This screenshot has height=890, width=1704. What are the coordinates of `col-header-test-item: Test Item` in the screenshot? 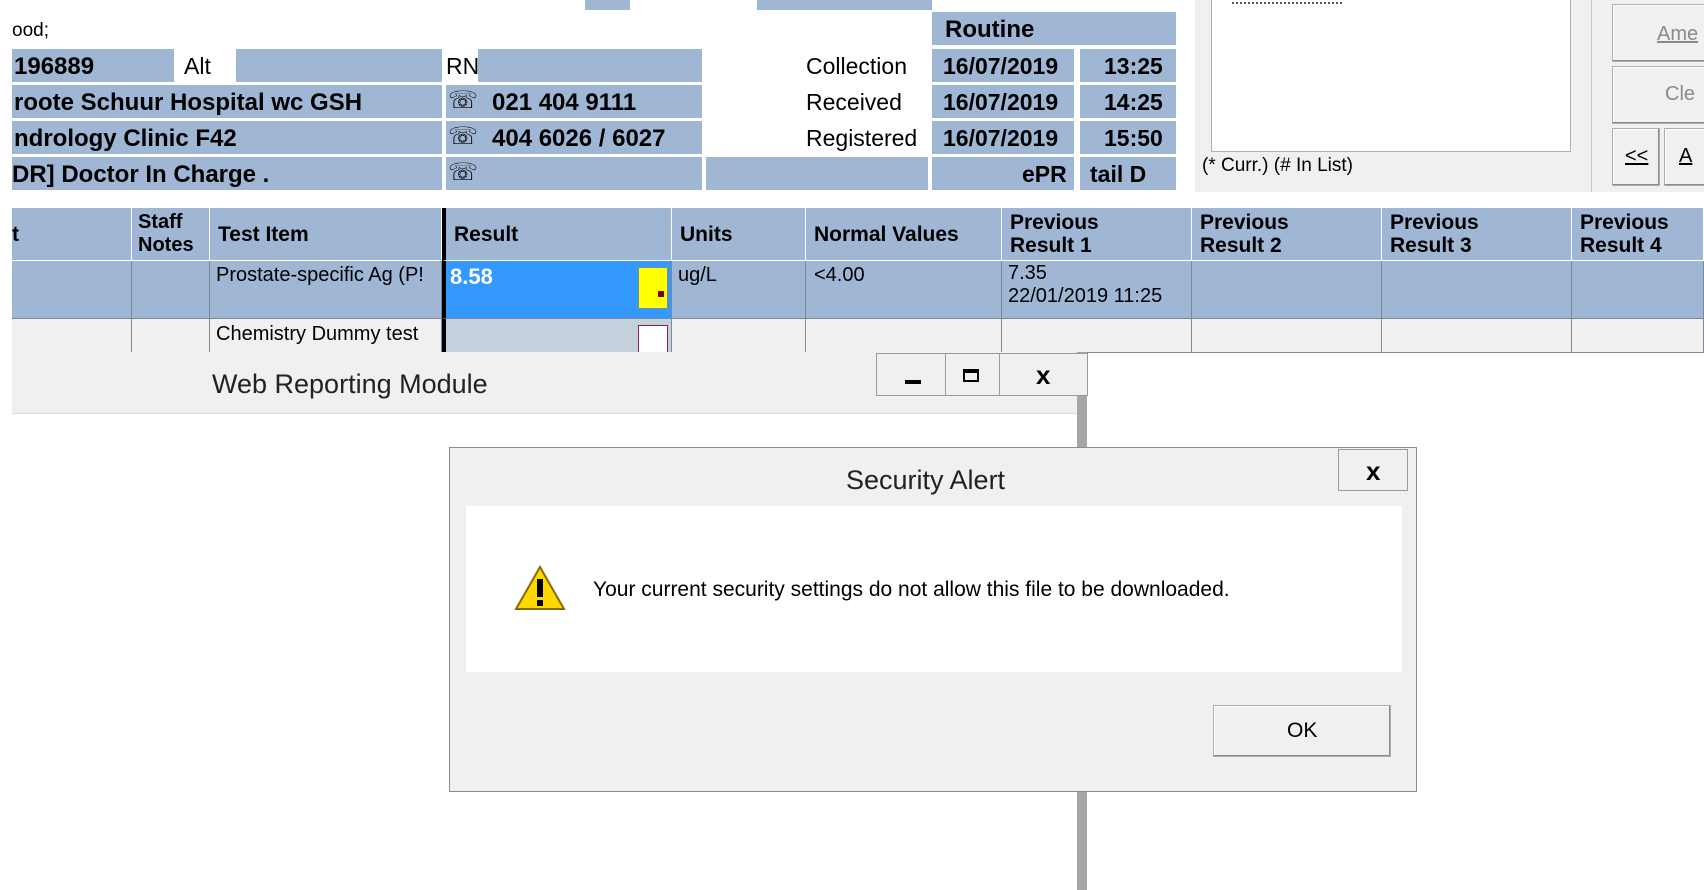 It's located at (326, 234).